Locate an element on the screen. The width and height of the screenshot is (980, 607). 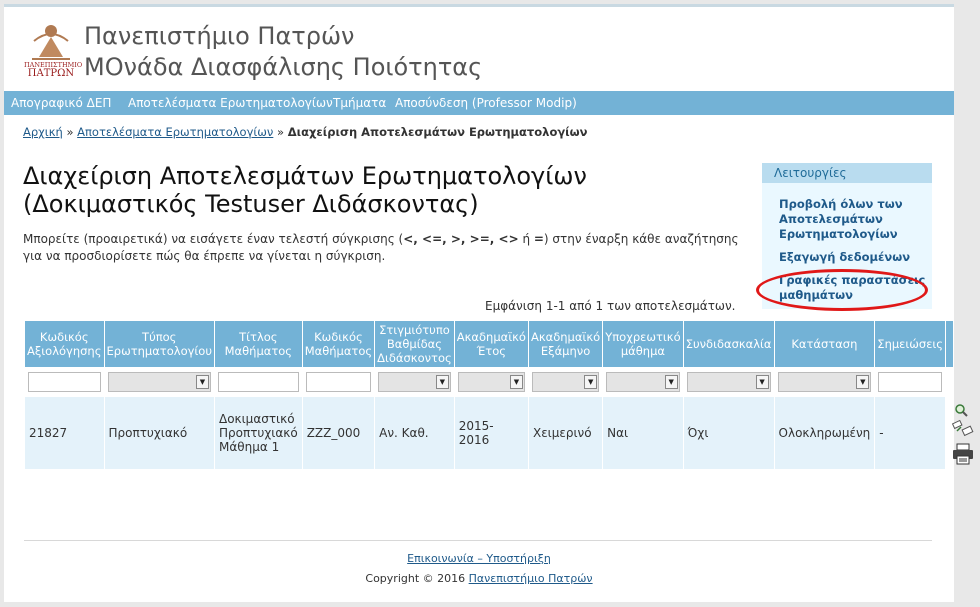
filter-row: ▼ ▼ ▼ ▼ ▼ ▼ ▼ is located at coordinates (489, 382).